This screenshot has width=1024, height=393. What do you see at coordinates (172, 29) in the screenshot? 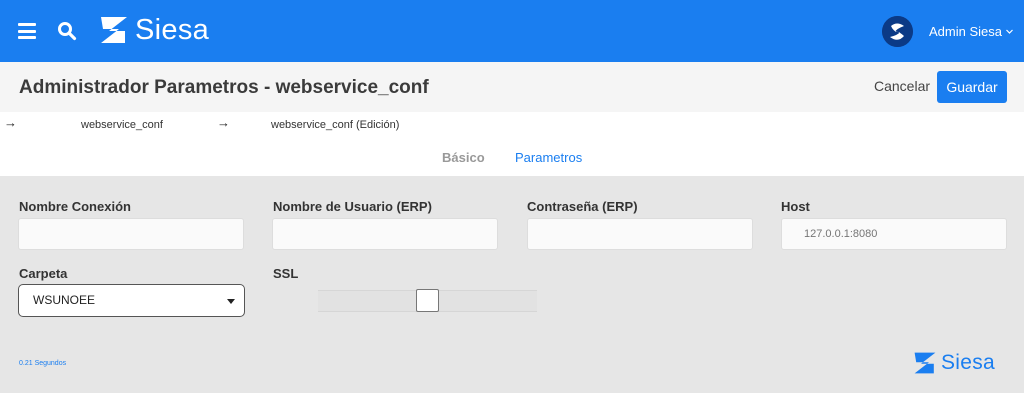
I see `brand-name: Siesa` at bounding box center [172, 29].